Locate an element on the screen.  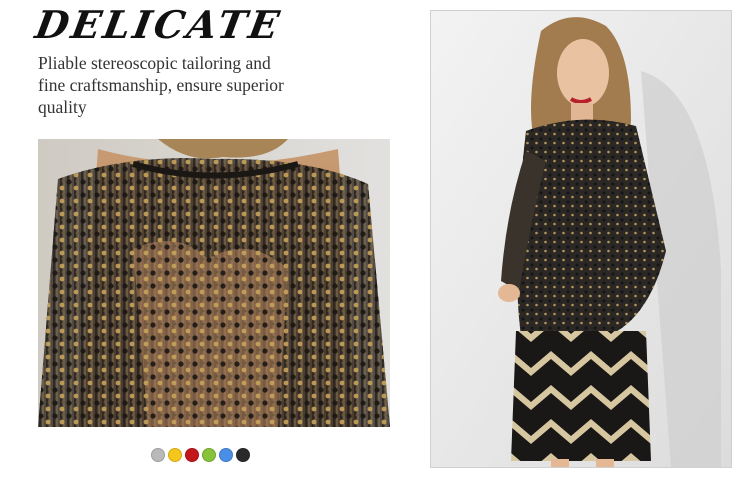
color-swatch-list is located at coordinates (200, 455).